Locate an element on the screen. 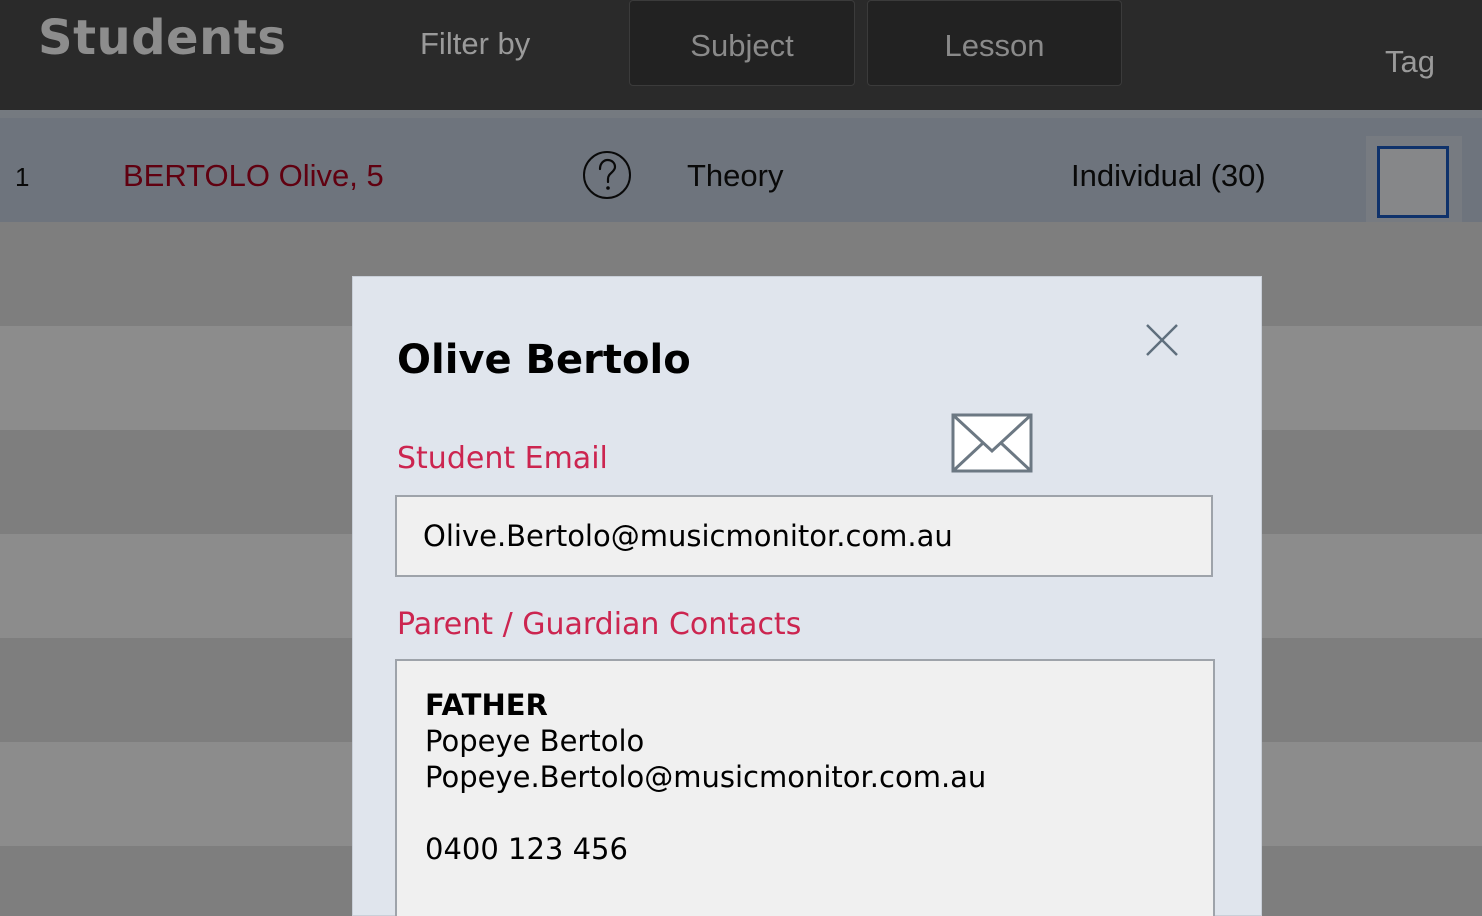 This screenshot has height=916, width=1482. close-icon is located at coordinates (1162, 340).